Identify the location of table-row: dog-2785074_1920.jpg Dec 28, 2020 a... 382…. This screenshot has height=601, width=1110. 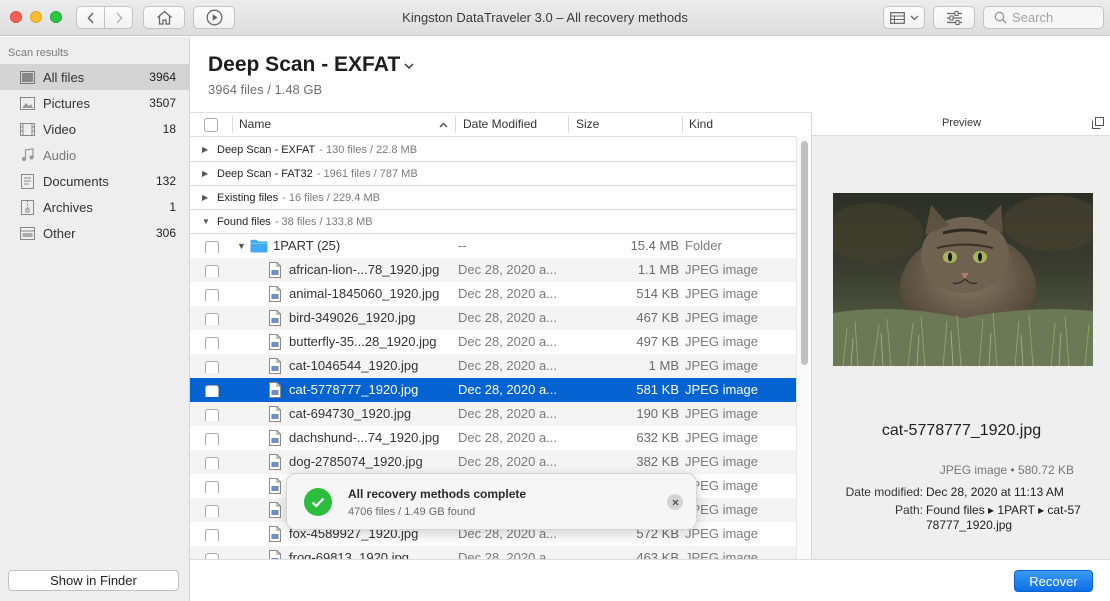
(493, 462).